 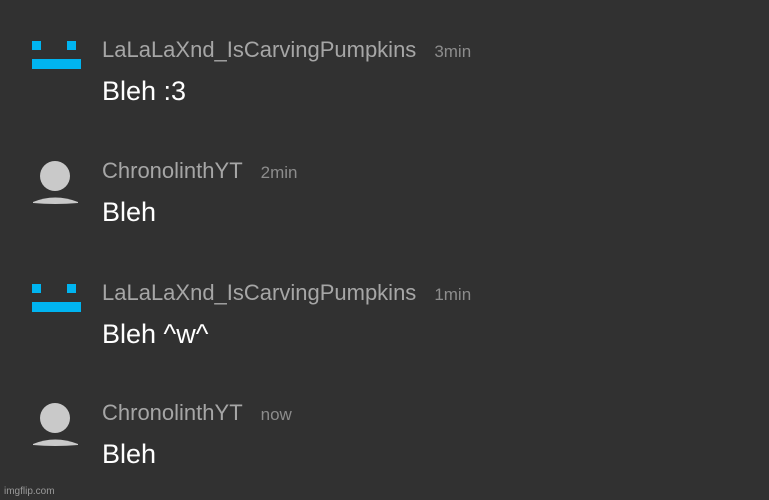 I want to click on timestamp: 3min, so click(x=453, y=51).